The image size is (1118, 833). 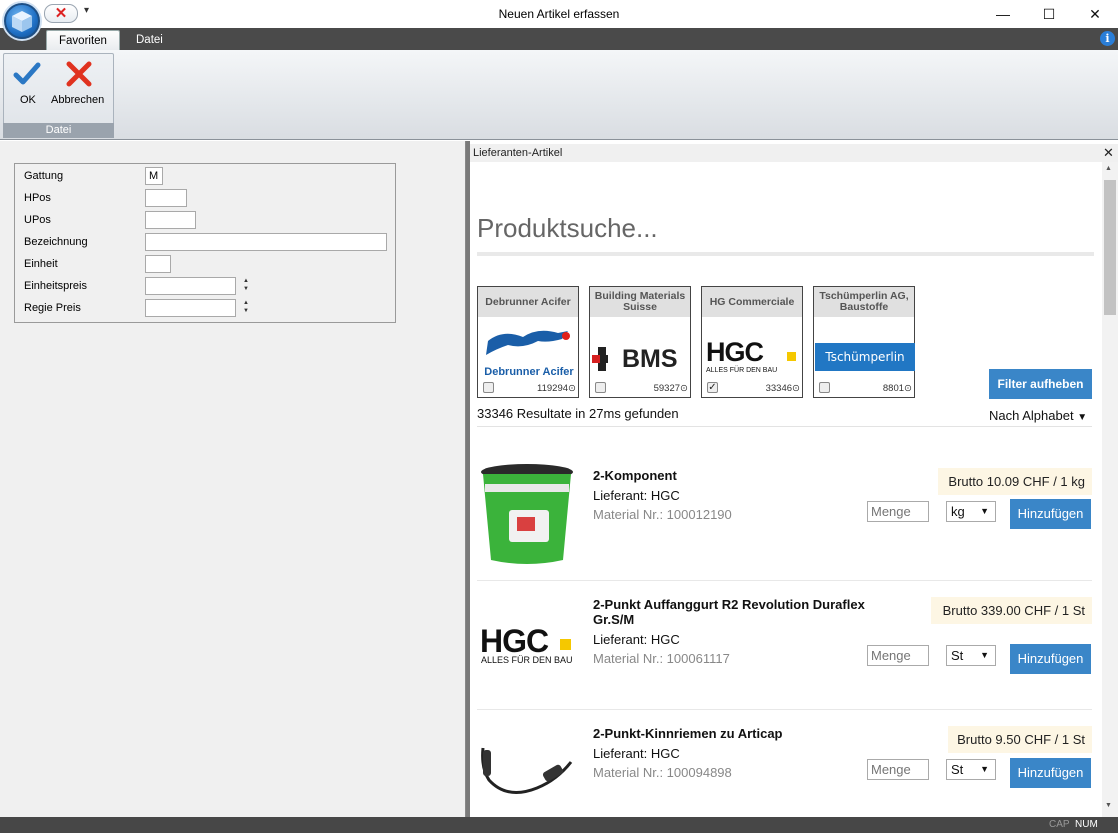 What do you see at coordinates (28, 100) in the screenshot?
I see `ok-label: OK` at bounding box center [28, 100].